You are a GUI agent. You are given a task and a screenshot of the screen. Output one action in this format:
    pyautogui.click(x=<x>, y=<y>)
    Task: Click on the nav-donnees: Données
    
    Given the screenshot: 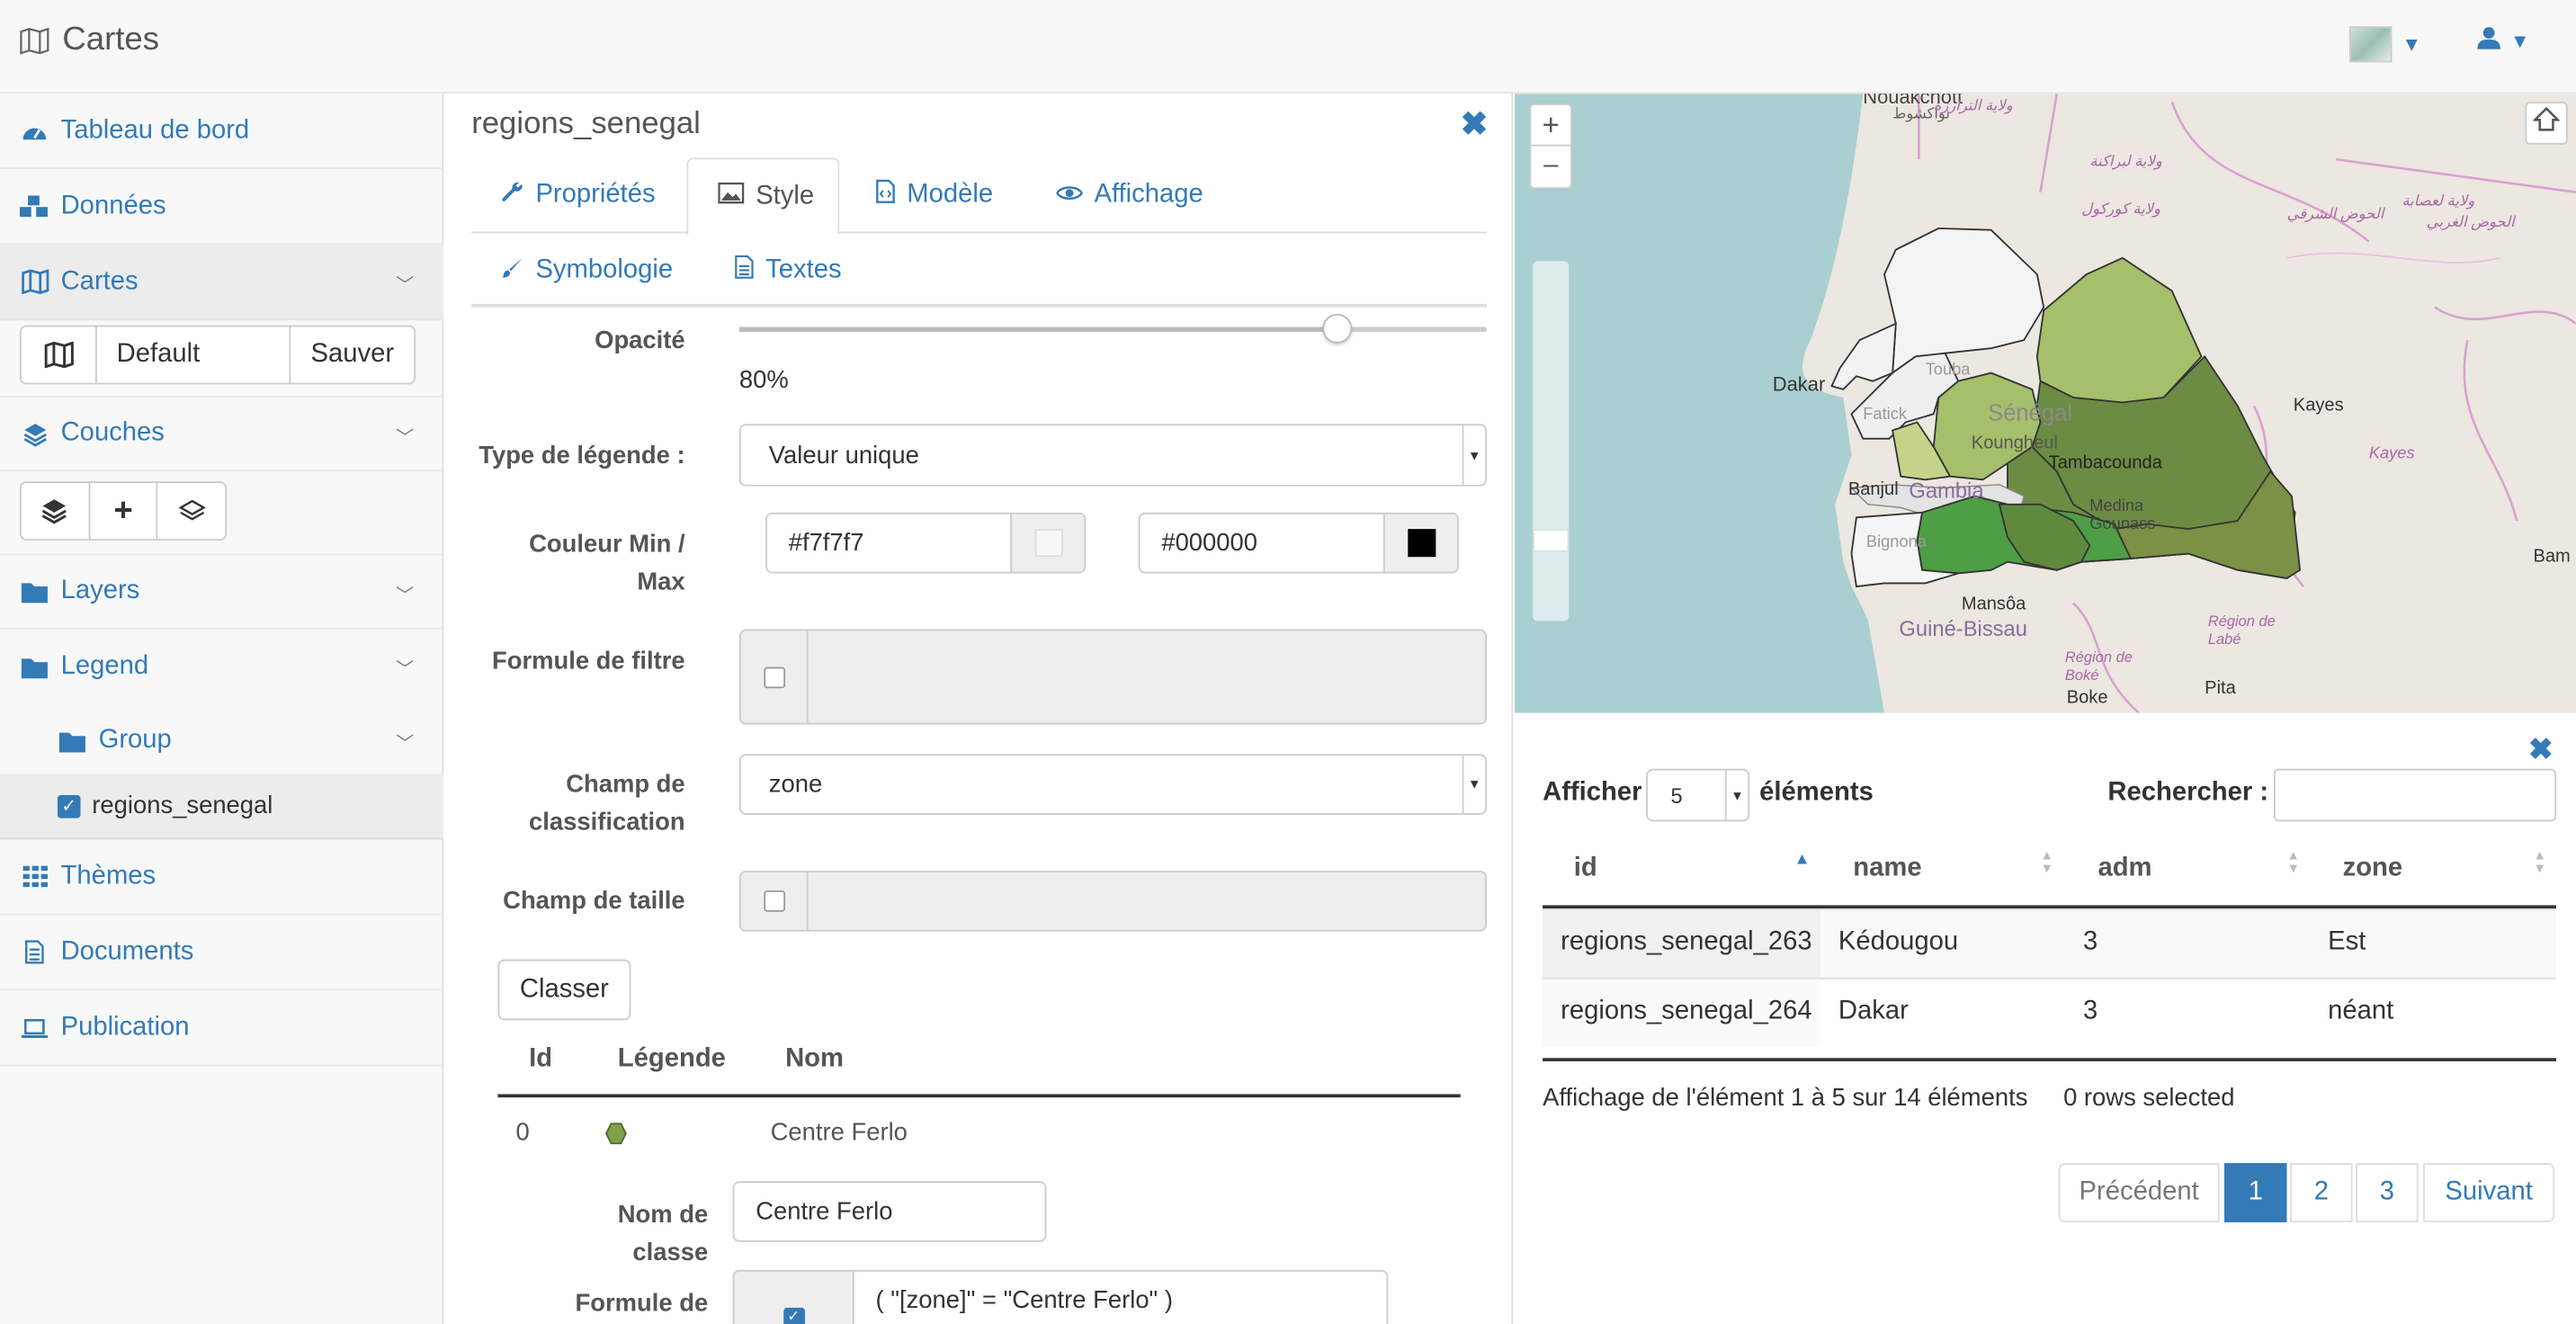 What is the action you would take?
    pyautogui.click(x=222, y=208)
    